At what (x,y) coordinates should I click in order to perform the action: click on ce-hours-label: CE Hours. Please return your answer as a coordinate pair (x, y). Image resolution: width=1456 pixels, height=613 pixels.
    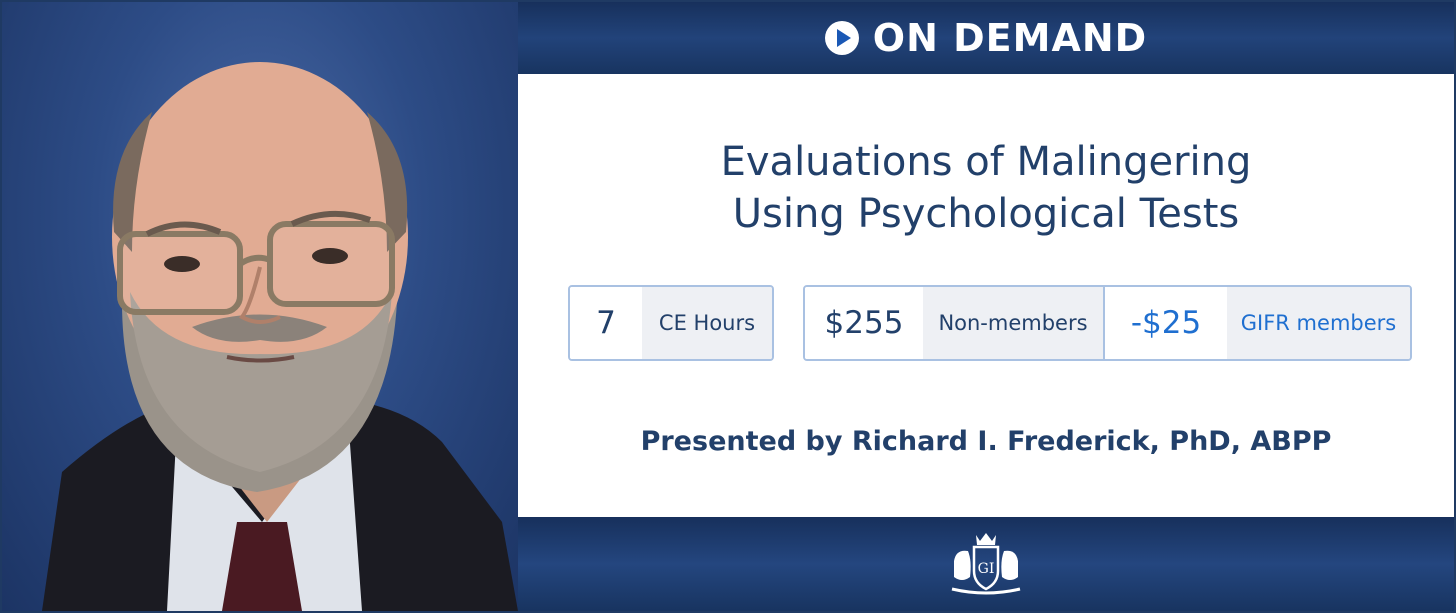
    Looking at the image, I should click on (707, 323).